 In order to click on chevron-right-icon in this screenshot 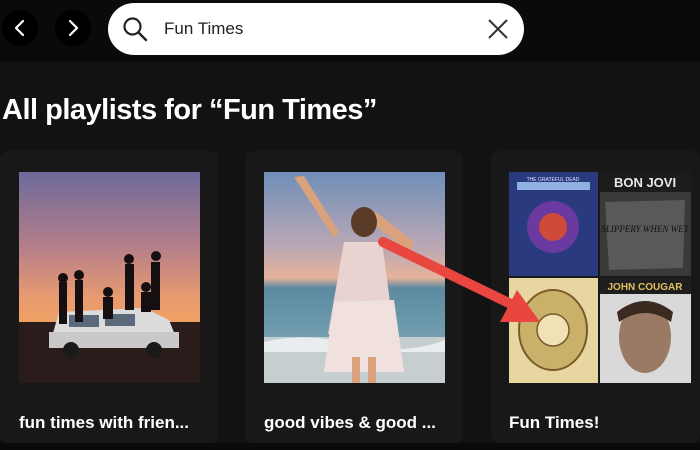, I will do `click(73, 28)`.